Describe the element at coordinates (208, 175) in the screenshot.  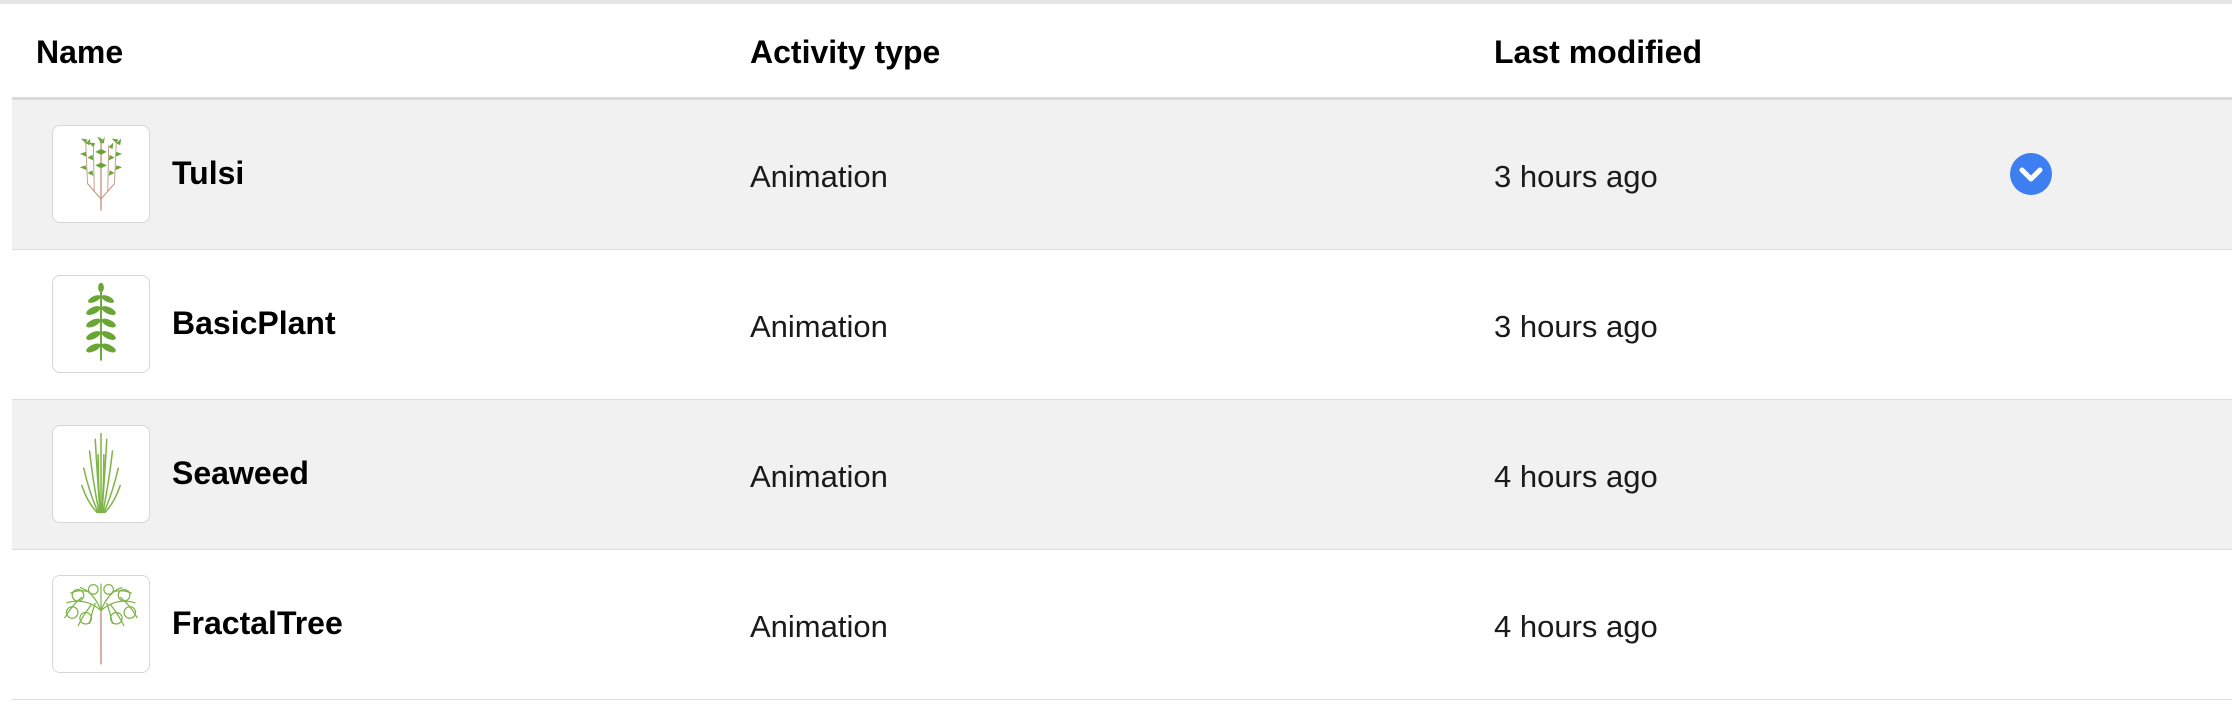
I see `row-name: Tulsi` at that location.